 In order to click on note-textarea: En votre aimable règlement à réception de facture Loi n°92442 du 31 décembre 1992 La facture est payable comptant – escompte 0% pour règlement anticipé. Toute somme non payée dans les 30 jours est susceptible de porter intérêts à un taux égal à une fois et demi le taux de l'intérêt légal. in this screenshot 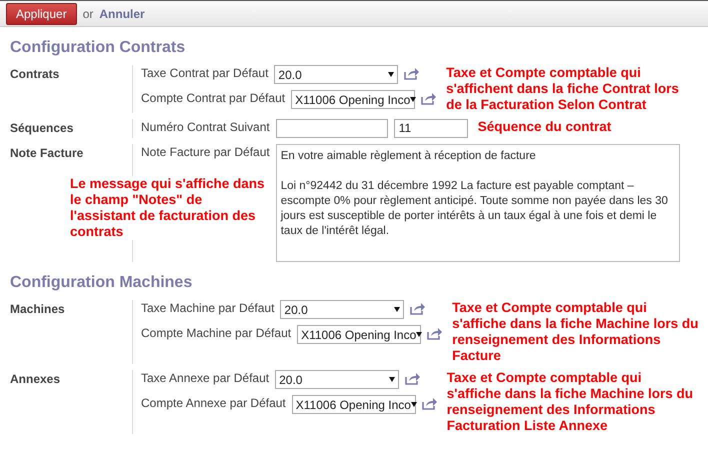, I will do `click(478, 203)`.